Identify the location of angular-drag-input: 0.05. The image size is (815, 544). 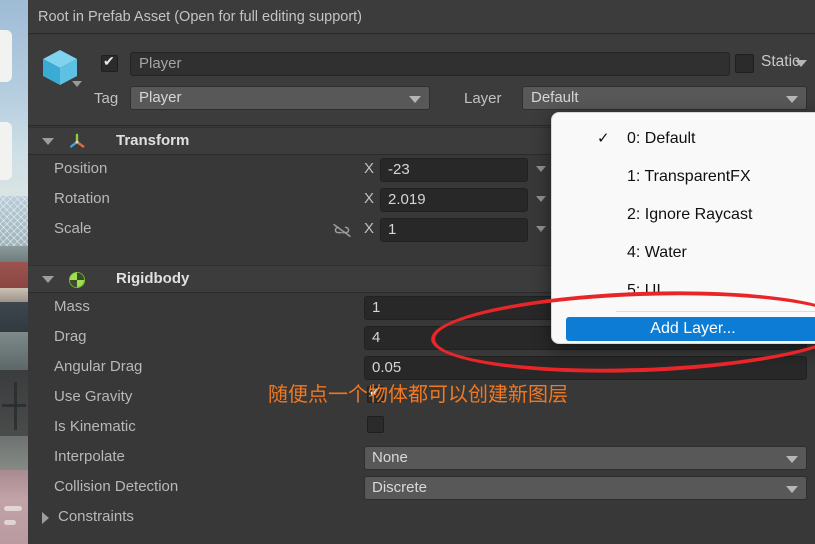
(585, 368).